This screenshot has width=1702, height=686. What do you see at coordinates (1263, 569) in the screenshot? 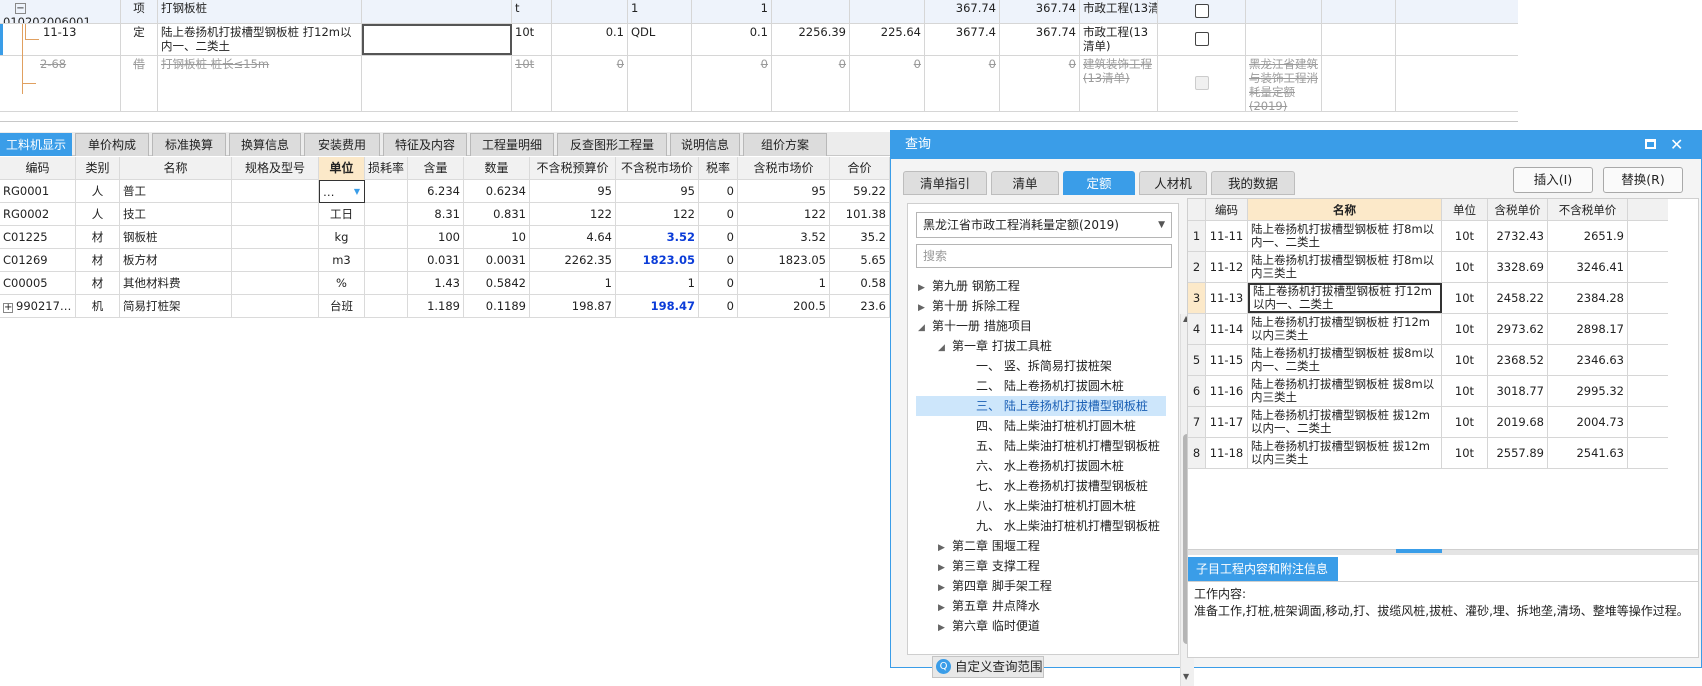
I see `info-tab: 子目工程内容和附注信息` at bounding box center [1263, 569].